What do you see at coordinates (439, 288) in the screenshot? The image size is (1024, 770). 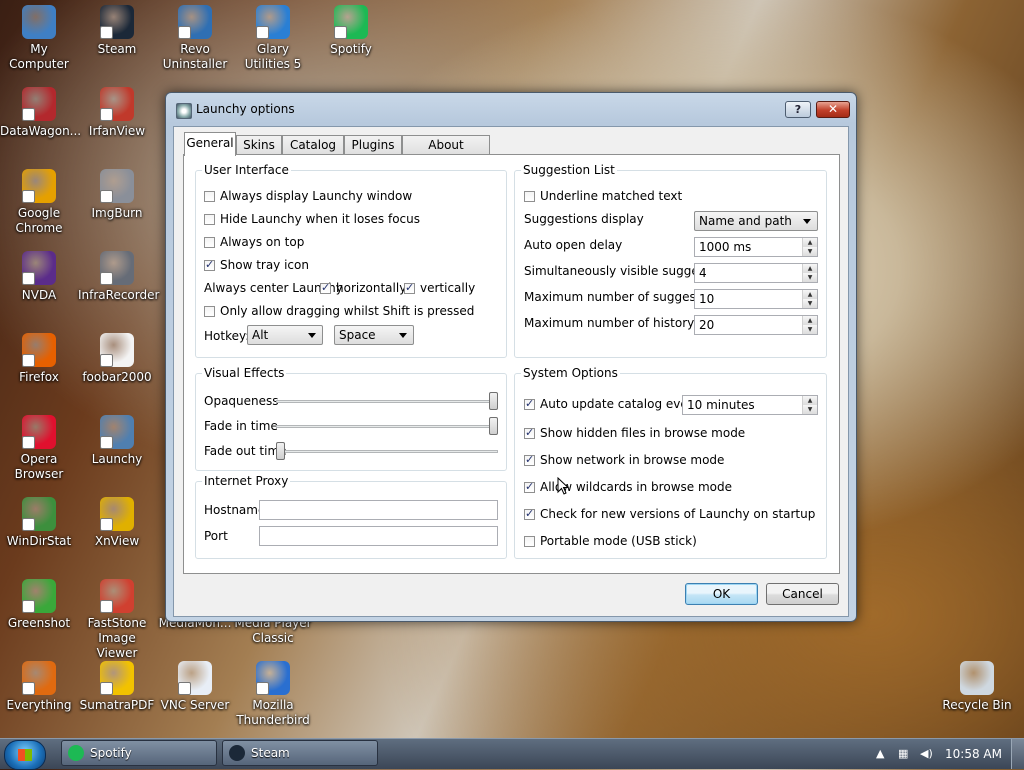 I see `vertically-checkbox: vertically` at bounding box center [439, 288].